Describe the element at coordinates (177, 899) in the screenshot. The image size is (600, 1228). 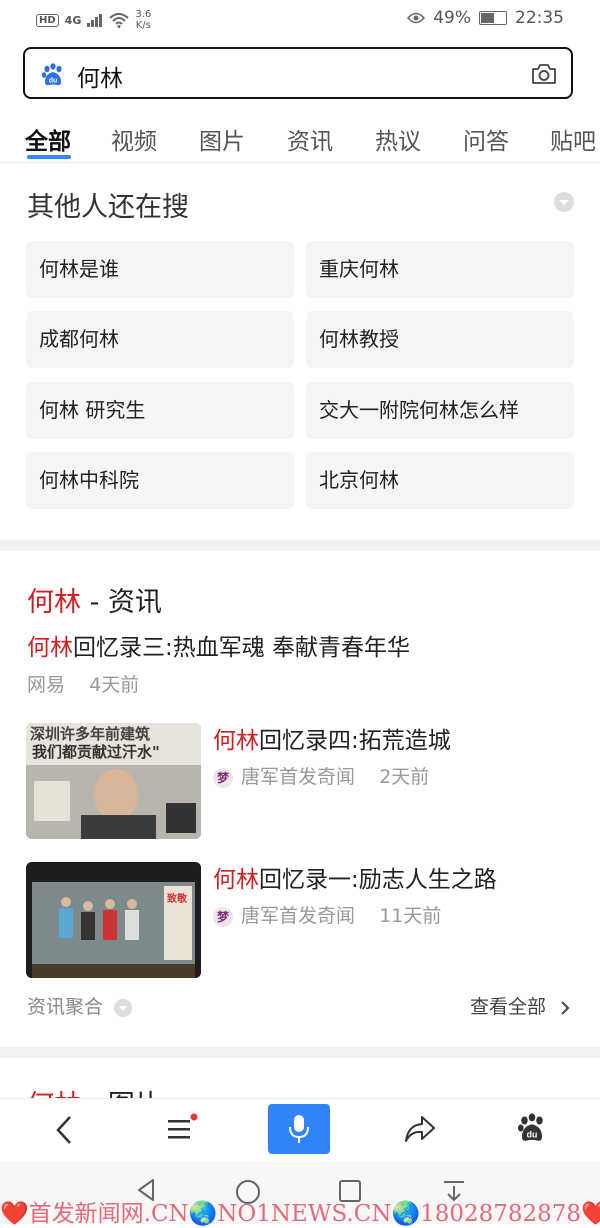
I see `thumbnail-poster-text: 致敬` at that location.